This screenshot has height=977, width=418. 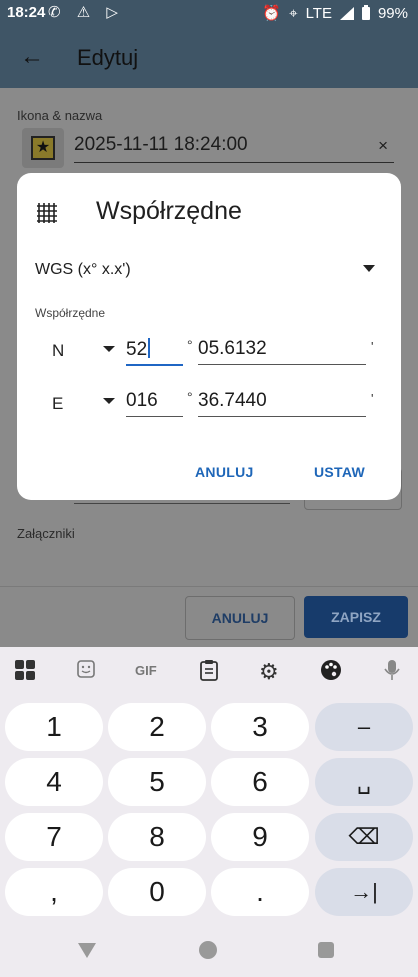 What do you see at coordinates (383, 146) in the screenshot?
I see `clear-icon: ×` at bounding box center [383, 146].